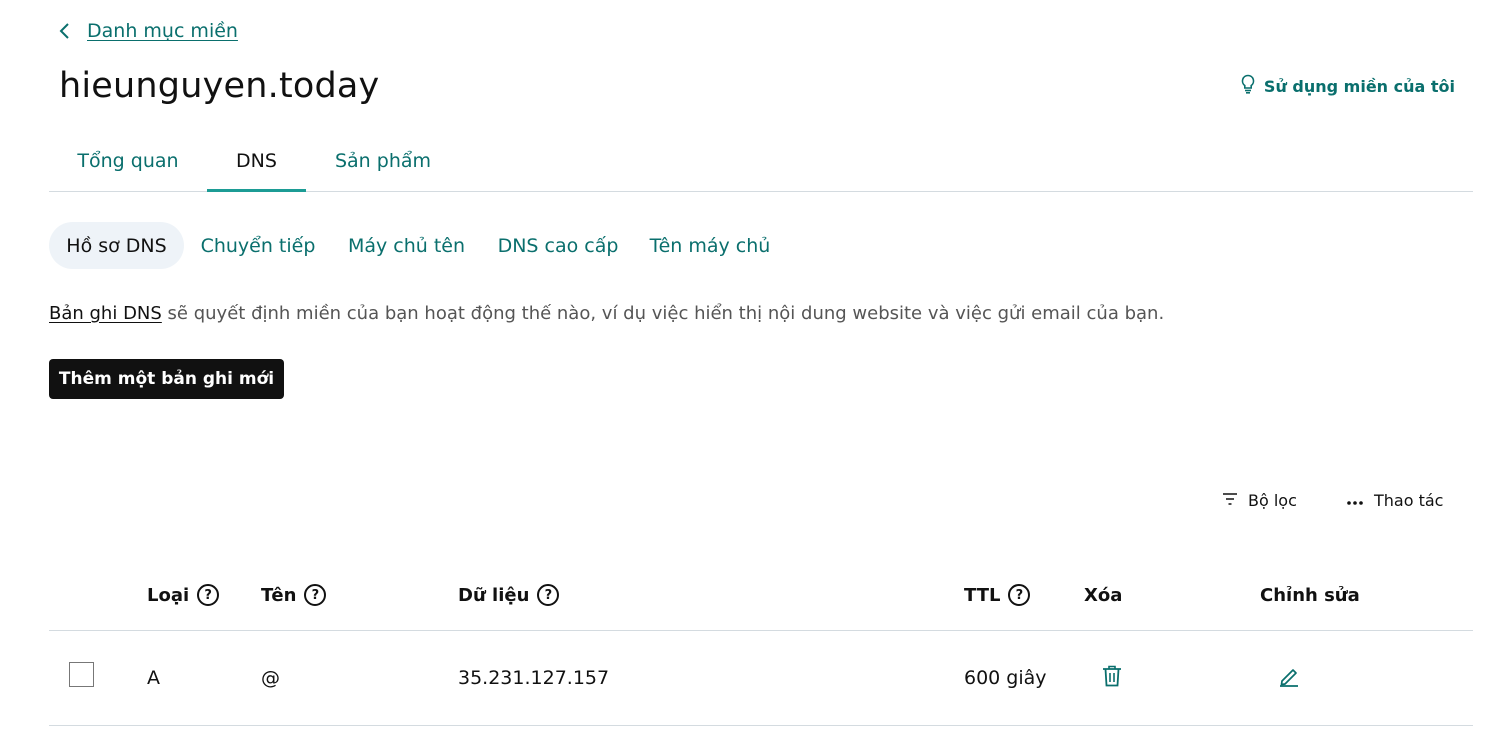 The width and height of the screenshot is (1499, 734). Describe the element at coordinates (1005, 678) in the screenshot. I see `cell-ttl: 600 giây` at that location.